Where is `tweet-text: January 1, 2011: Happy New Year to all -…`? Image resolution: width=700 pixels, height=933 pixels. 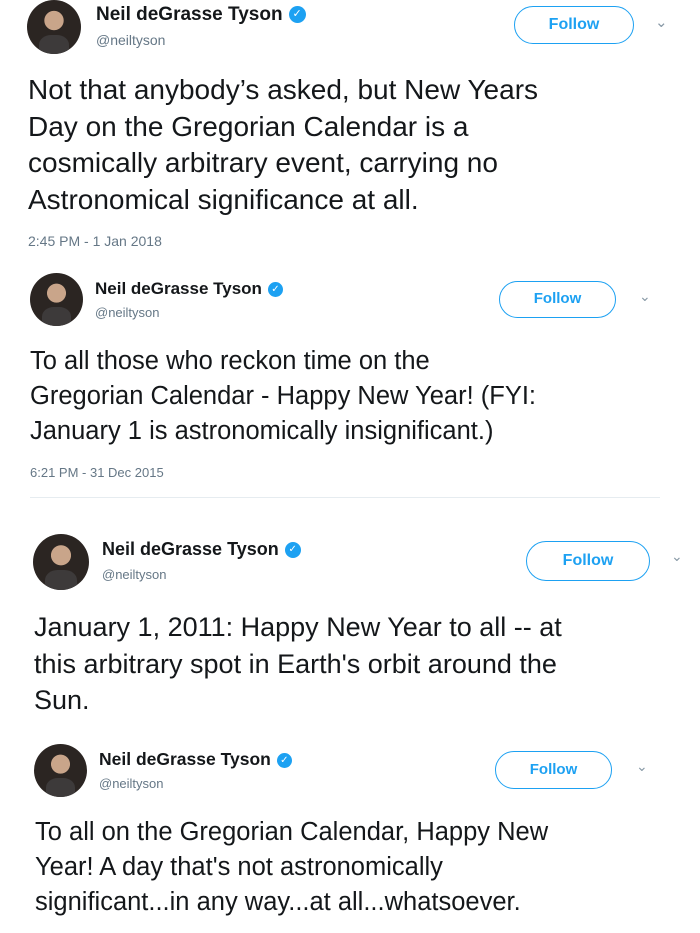
tweet-text: January 1, 2011: Happy New Year to all -… is located at coordinates (298, 664).